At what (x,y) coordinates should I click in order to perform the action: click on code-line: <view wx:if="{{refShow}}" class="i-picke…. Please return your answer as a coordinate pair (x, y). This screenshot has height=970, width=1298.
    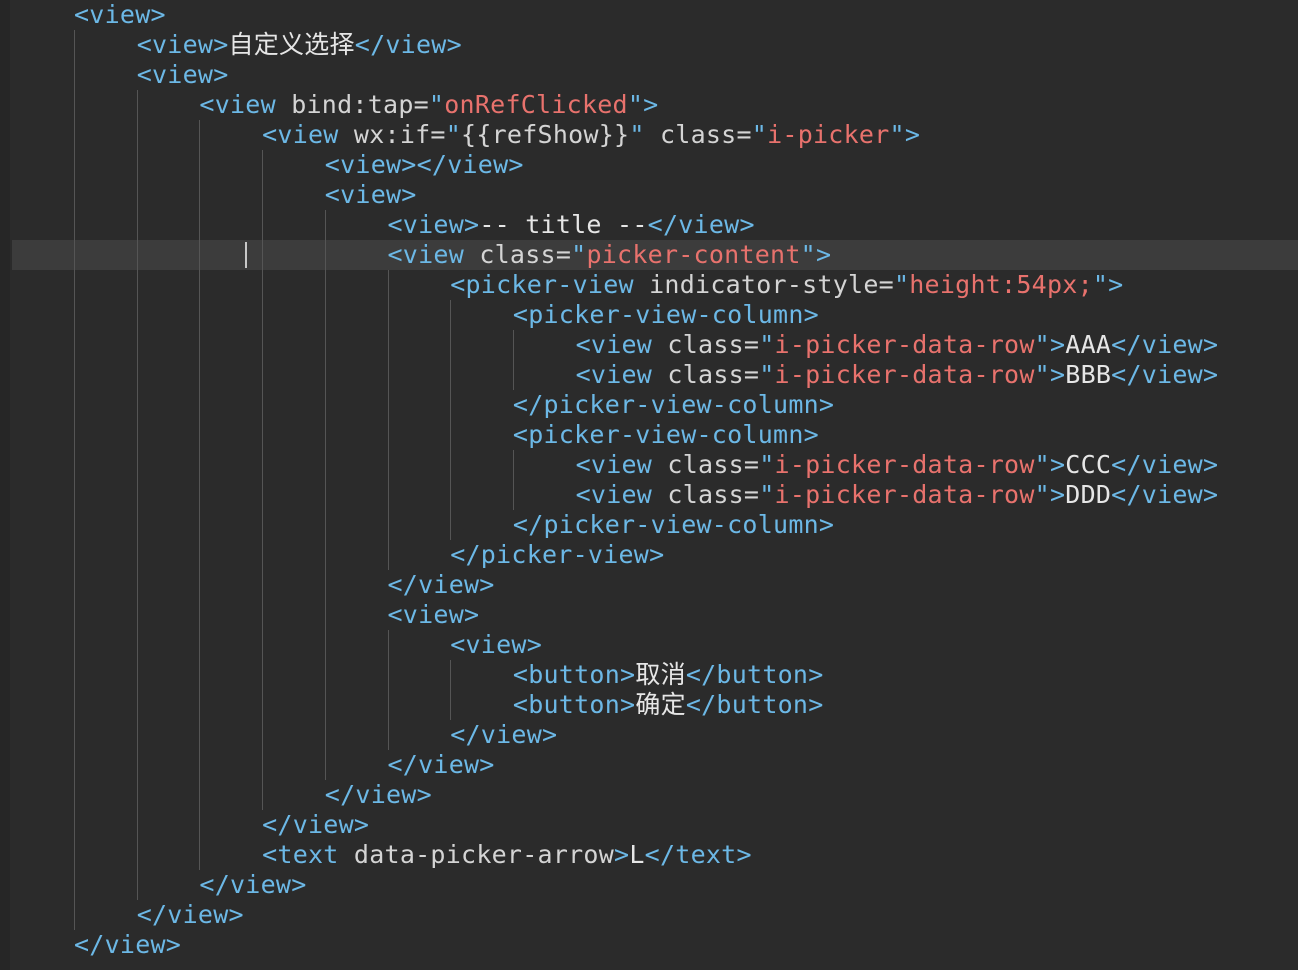
    Looking at the image, I should click on (591, 135).